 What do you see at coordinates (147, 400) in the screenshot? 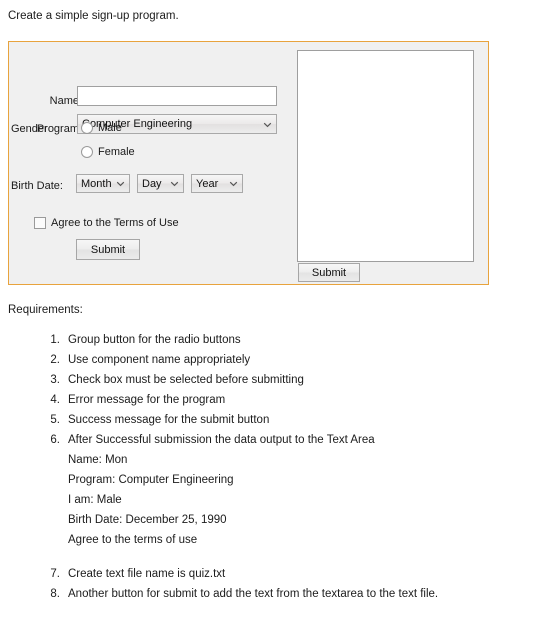
I see `requirement-text: Error message for the program` at bounding box center [147, 400].